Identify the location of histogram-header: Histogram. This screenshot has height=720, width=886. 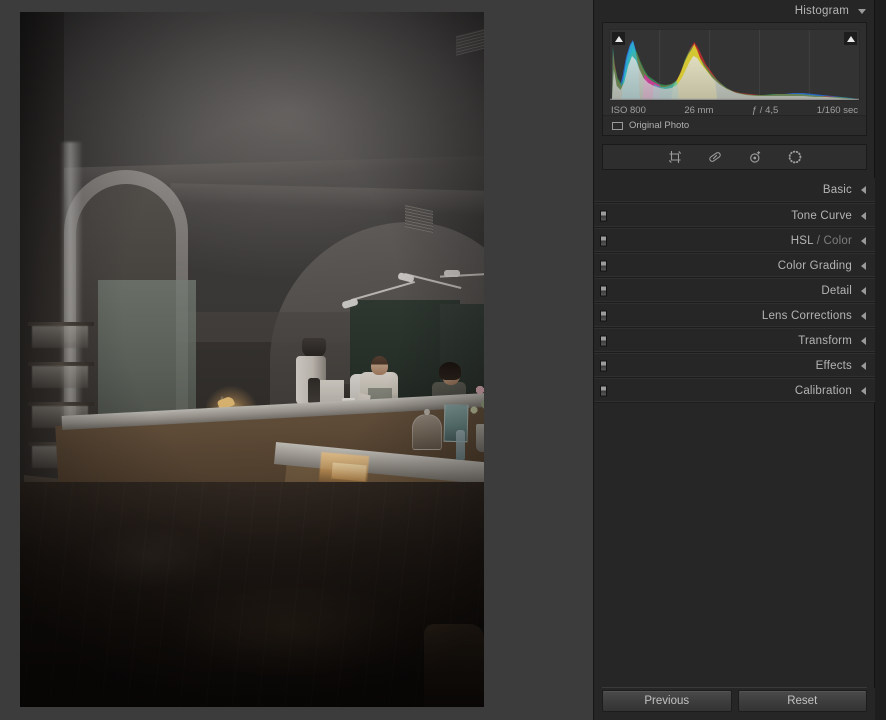
(734, 11).